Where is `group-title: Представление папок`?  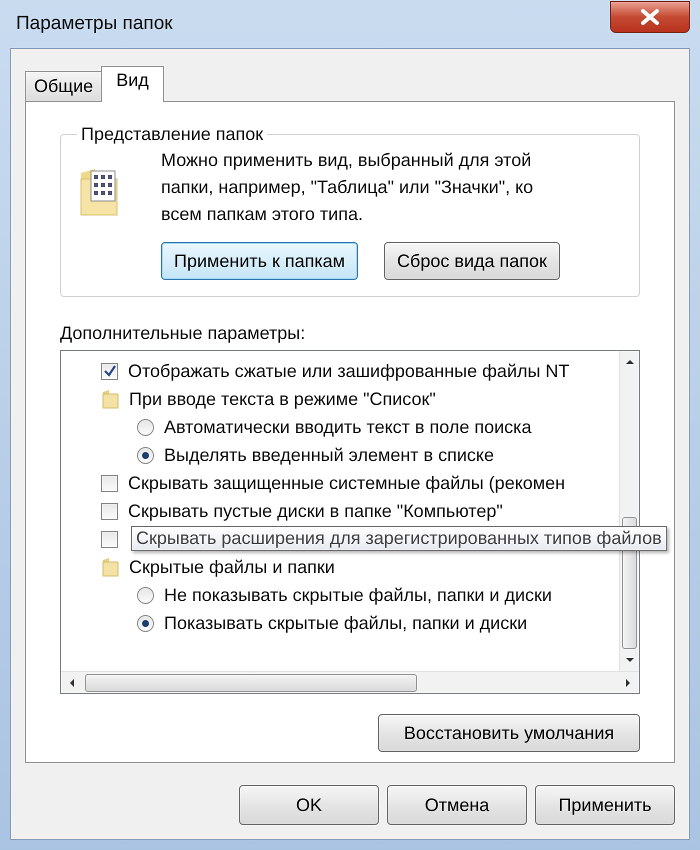
group-title: Представление папок is located at coordinates (172, 134).